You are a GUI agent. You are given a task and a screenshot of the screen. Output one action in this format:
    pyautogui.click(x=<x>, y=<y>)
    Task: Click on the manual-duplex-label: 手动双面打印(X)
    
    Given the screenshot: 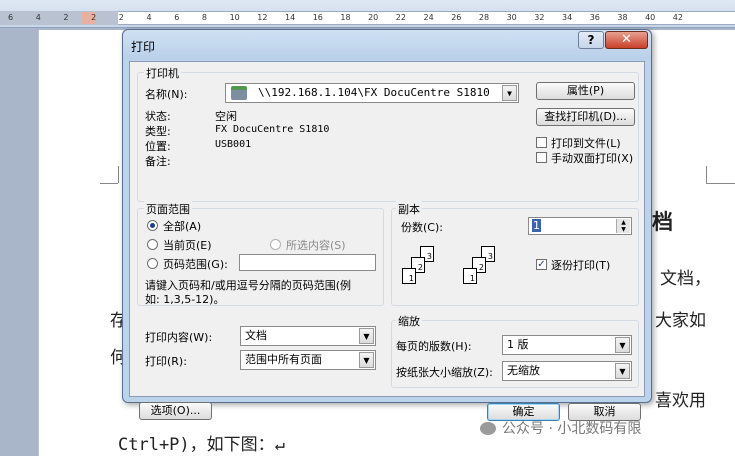 What is the action you would take?
    pyautogui.click(x=592, y=158)
    